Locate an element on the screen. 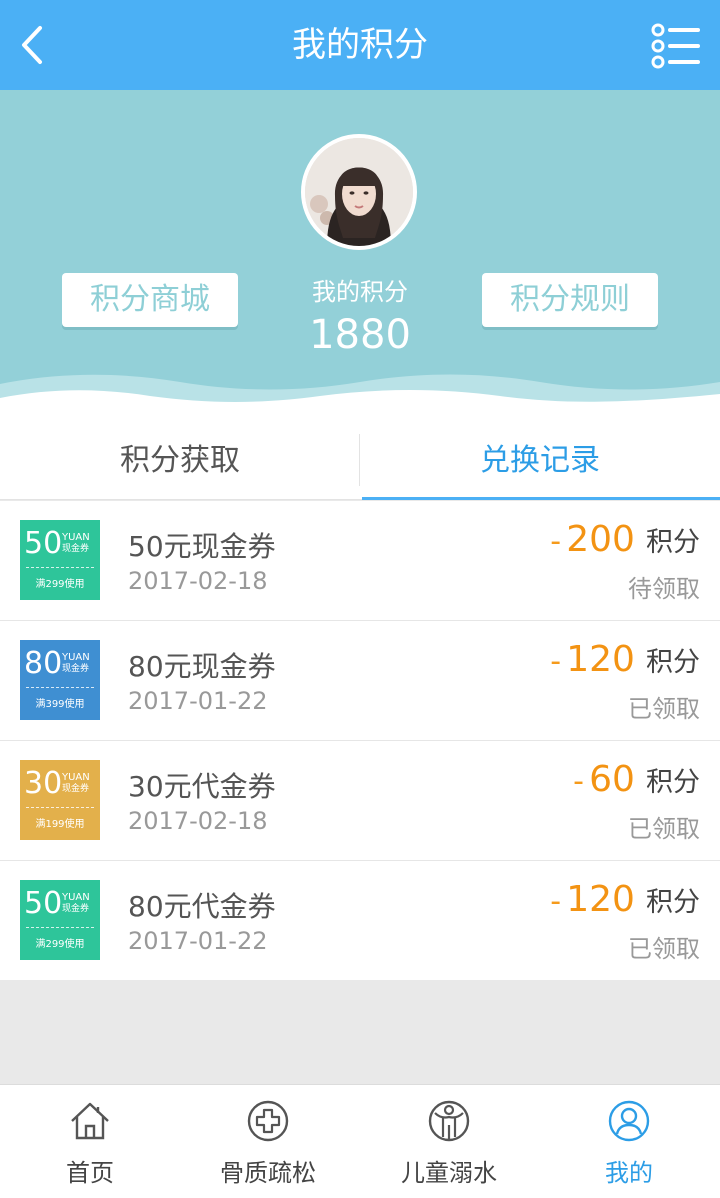 The image size is (720, 1198). coupon-condition: 满199使用 is located at coordinates (60, 824).